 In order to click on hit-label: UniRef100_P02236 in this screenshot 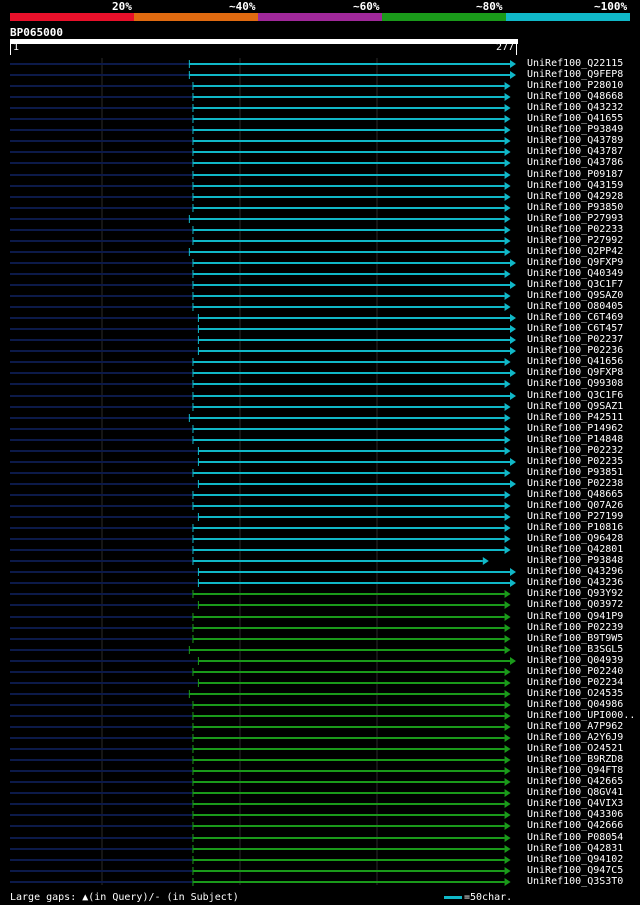, I will do `click(575, 350)`.